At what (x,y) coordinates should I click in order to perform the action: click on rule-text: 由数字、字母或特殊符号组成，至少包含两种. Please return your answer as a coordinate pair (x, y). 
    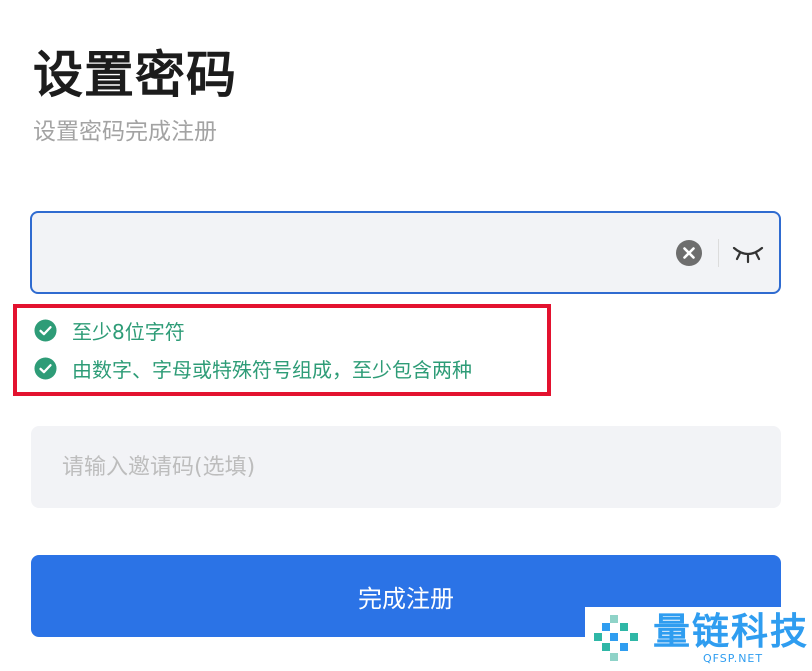
    Looking at the image, I should click on (272, 369).